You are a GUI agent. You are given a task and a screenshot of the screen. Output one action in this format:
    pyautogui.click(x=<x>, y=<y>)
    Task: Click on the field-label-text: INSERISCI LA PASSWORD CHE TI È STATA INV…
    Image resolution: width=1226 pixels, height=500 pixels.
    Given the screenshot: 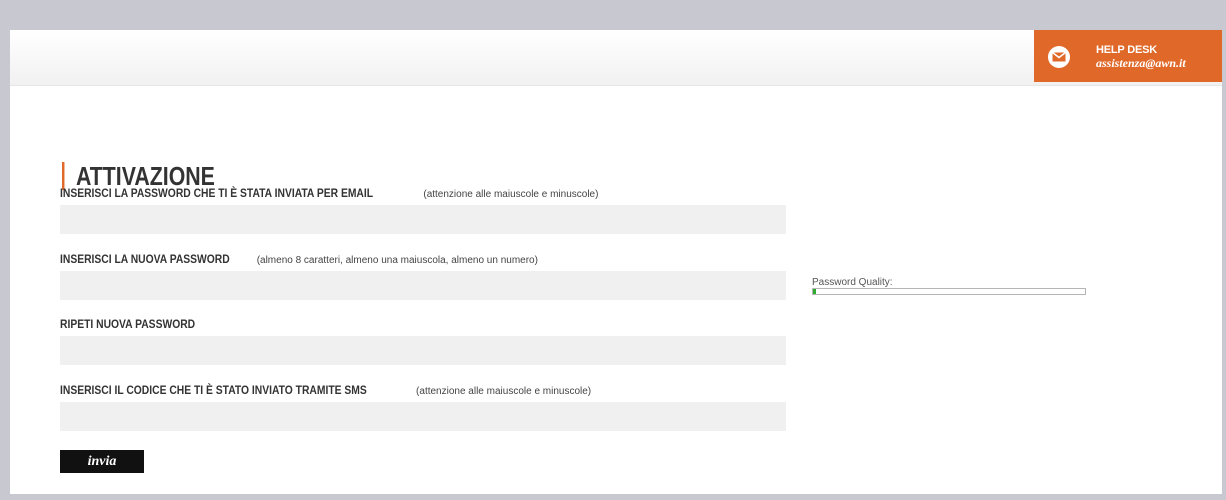 What is the action you would take?
    pyautogui.click(x=217, y=193)
    